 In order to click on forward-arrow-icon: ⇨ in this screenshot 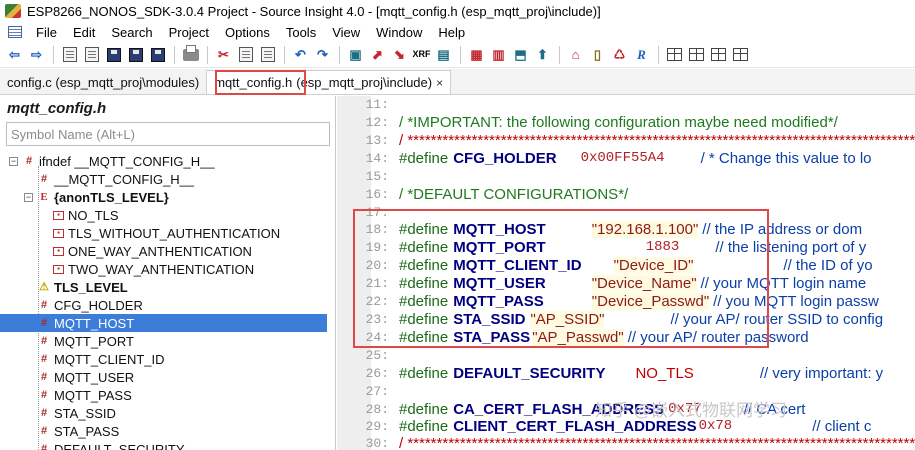, I will do `click(36, 54)`.